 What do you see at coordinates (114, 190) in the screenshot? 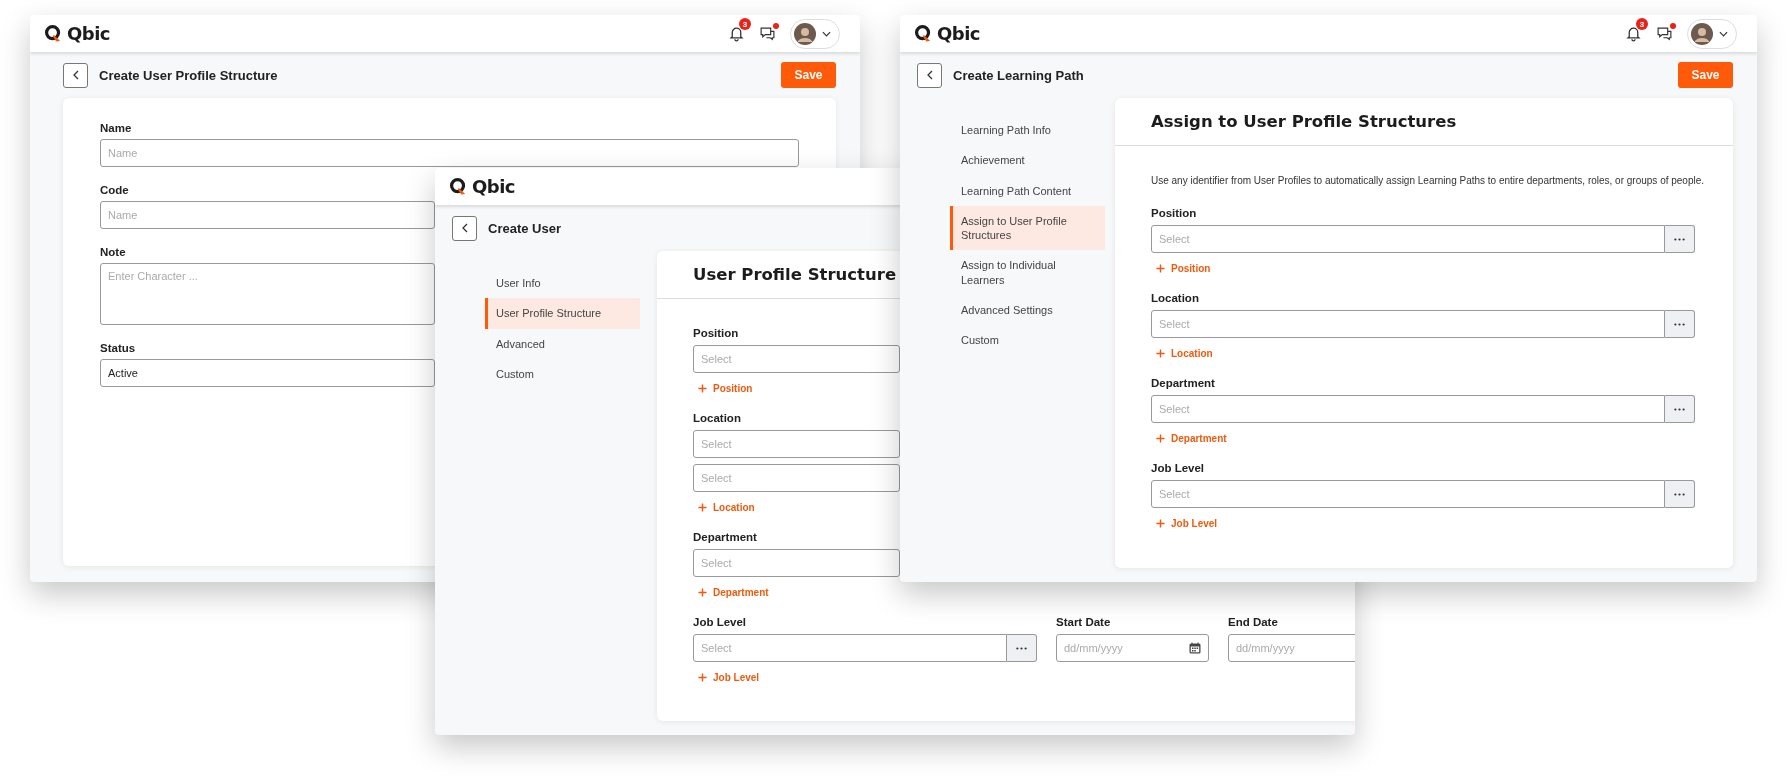
I see `field-label: Code` at bounding box center [114, 190].